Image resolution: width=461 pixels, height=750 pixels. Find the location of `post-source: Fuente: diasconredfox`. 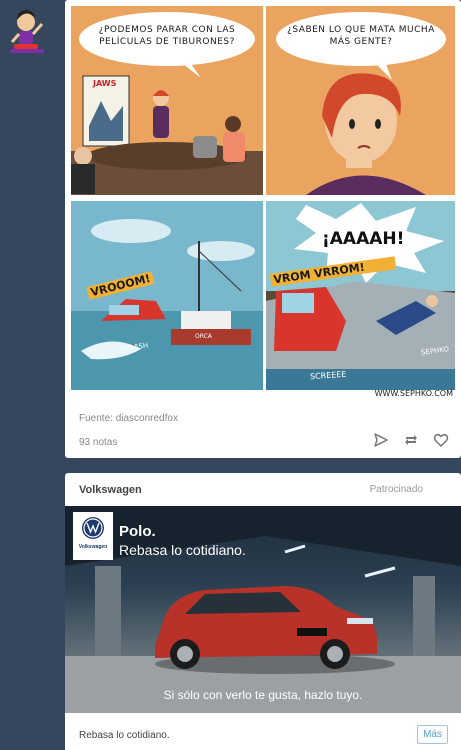

post-source: Fuente: diasconredfox is located at coordinates (128, 418).